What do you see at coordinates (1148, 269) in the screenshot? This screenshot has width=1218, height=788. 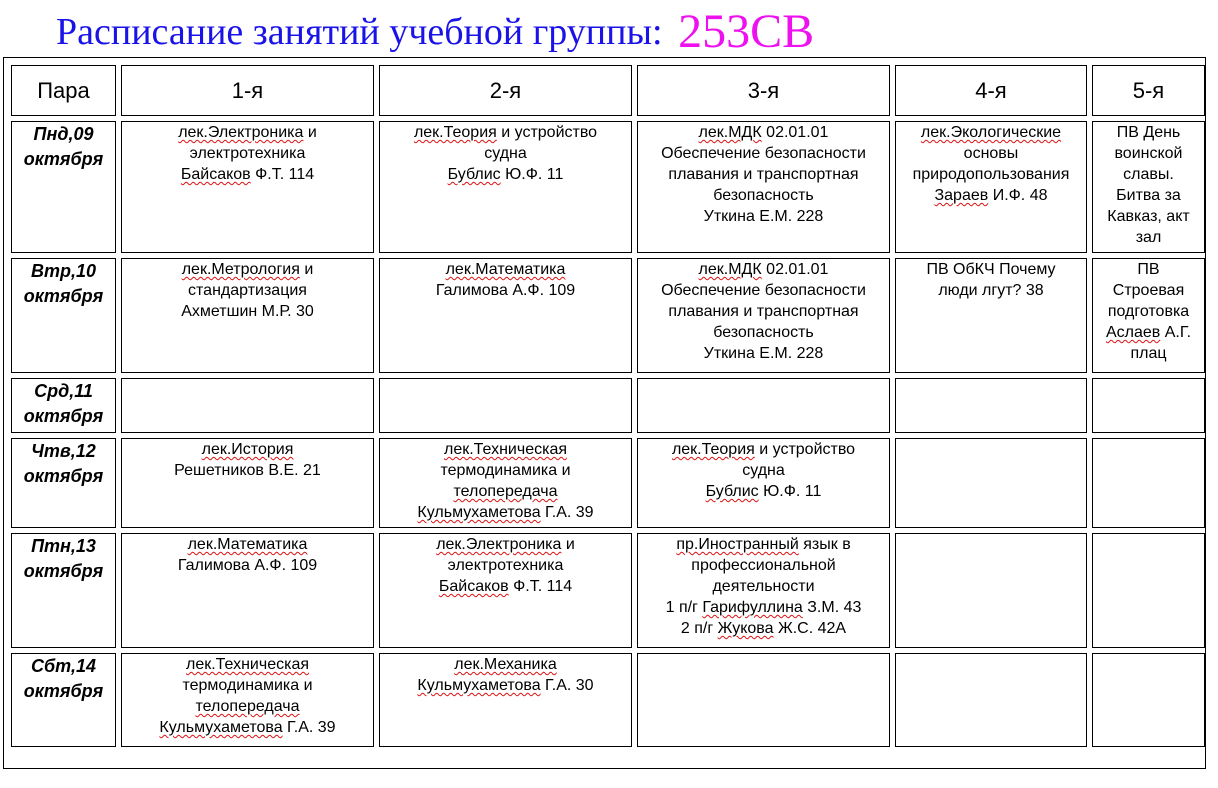 I see `lesson-text: ПВ` at bounding box center [1148, 269].